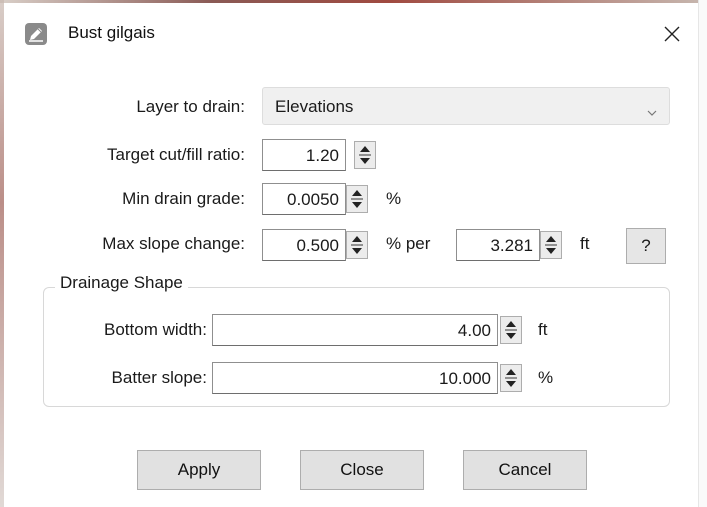  Describe the element at coordinates (36, 34) in the screenshot. I see `edit-pencil-icon` at that location.